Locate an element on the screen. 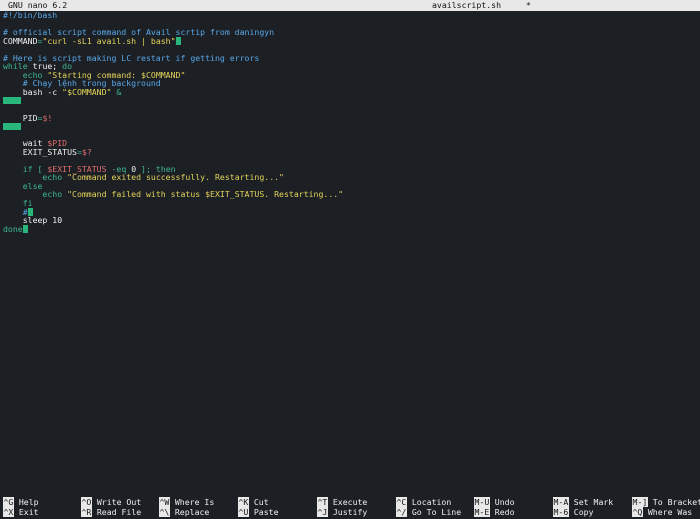  shortcut-set-mark: M-A Set Mark is located at coordinates (583, 502).